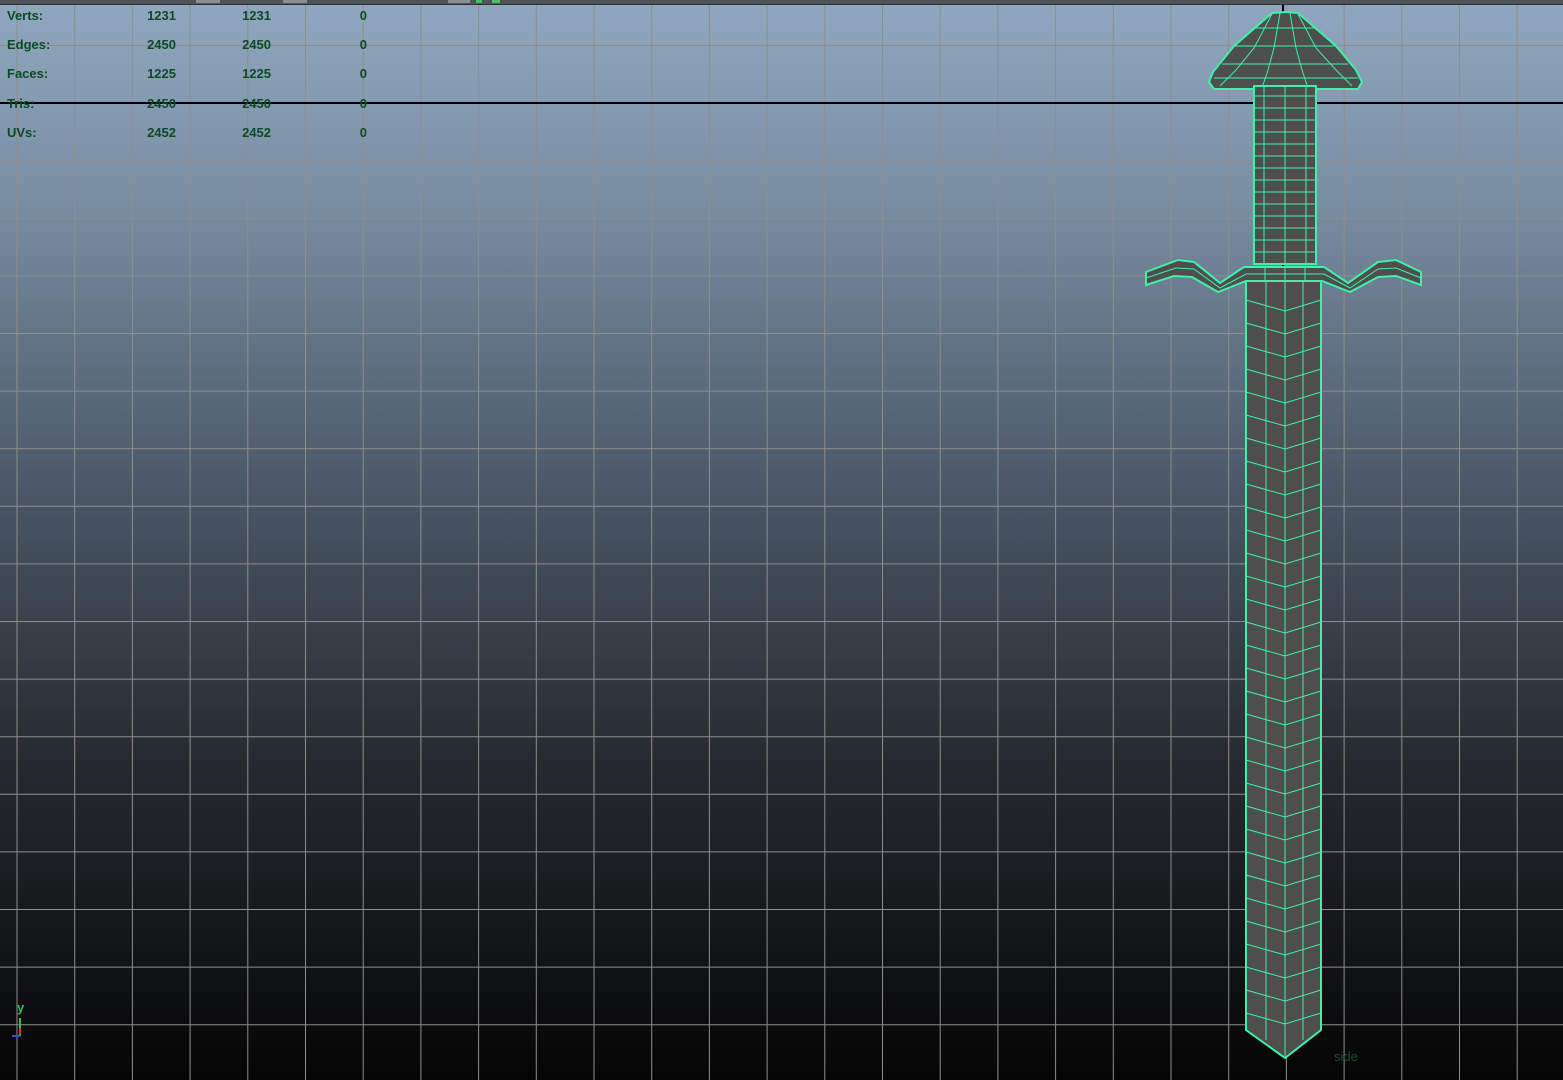 This screenshot has width=1563, height=1080. Describe the element at coordinates (21, 103) in the screenshot. I see `hud-label: Tris:` at that location.